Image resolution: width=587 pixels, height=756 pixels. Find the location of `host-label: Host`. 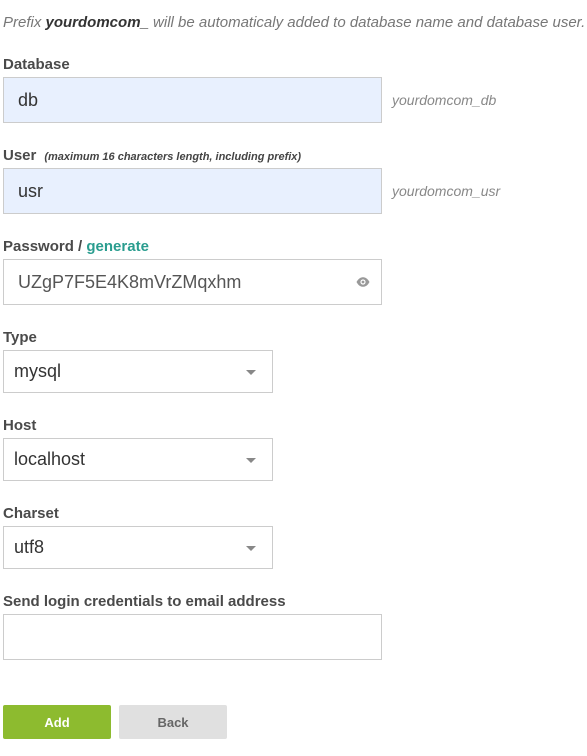

host-label: Host is located at coordinates (20, 425).